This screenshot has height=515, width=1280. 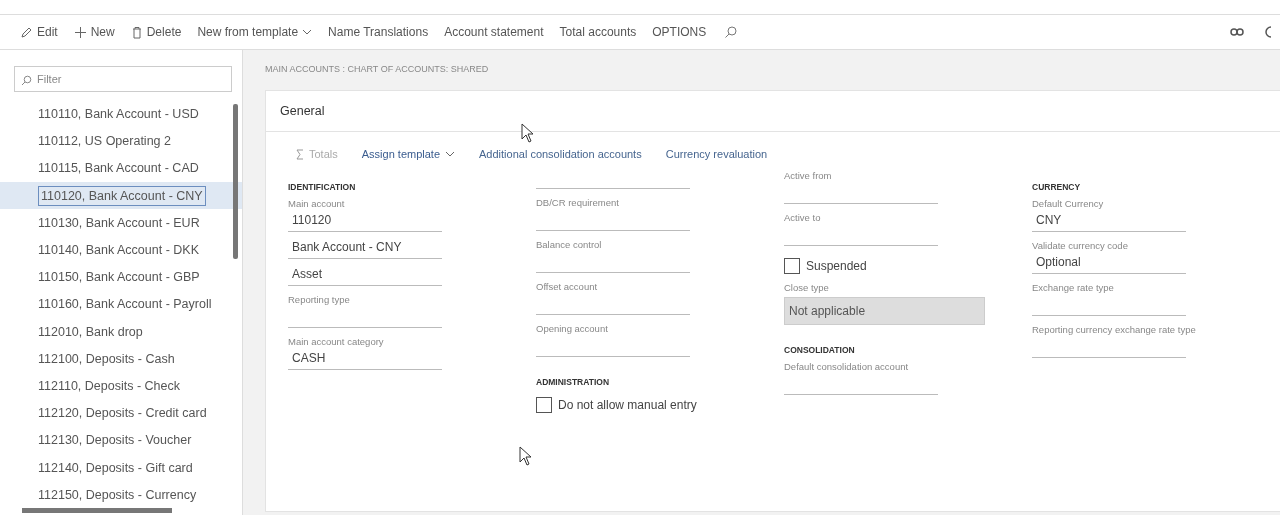 What do you see at coordinates (365, 276) in the screenshot?
I see `input-field: Asset` at bounding box center [365, 276].